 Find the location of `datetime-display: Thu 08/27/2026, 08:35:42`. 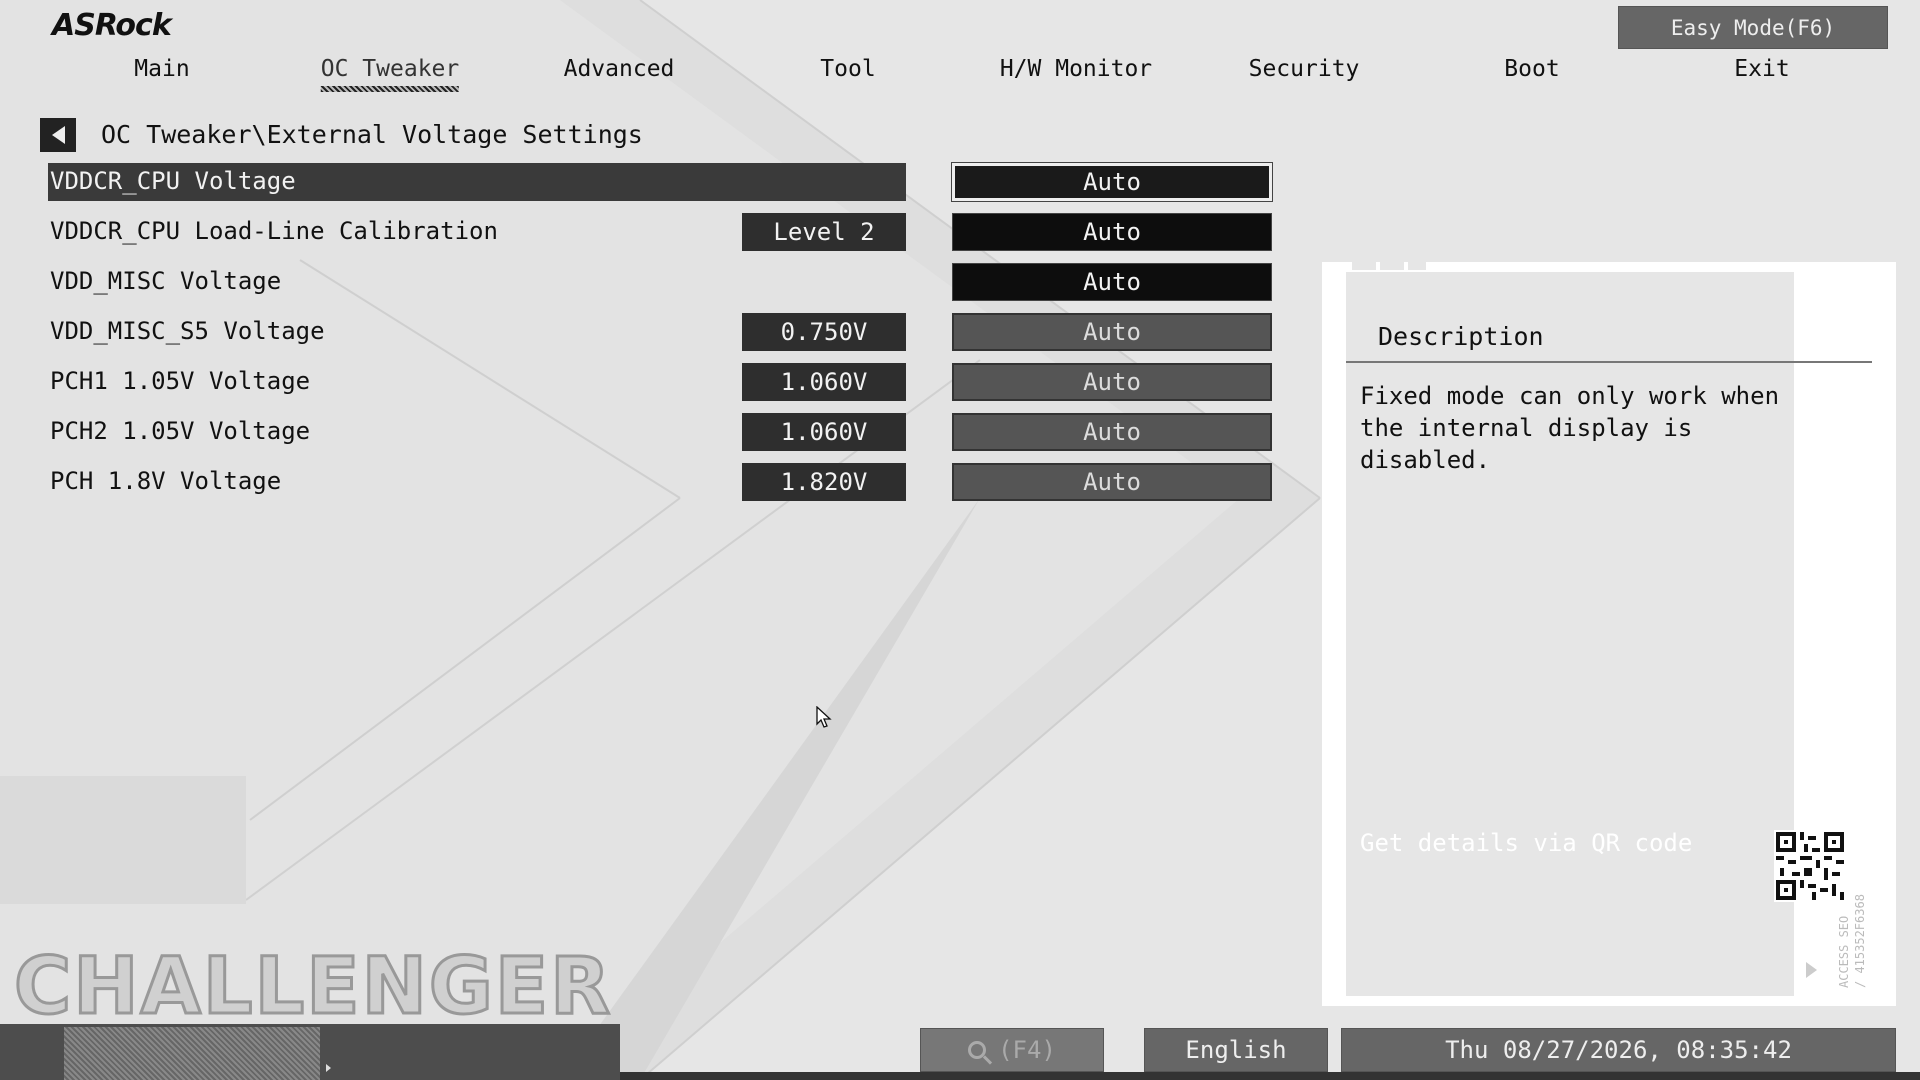

datetime-display: Thu 08/27/2026, 08:35:42 is located at coordinates (1618, 1050).